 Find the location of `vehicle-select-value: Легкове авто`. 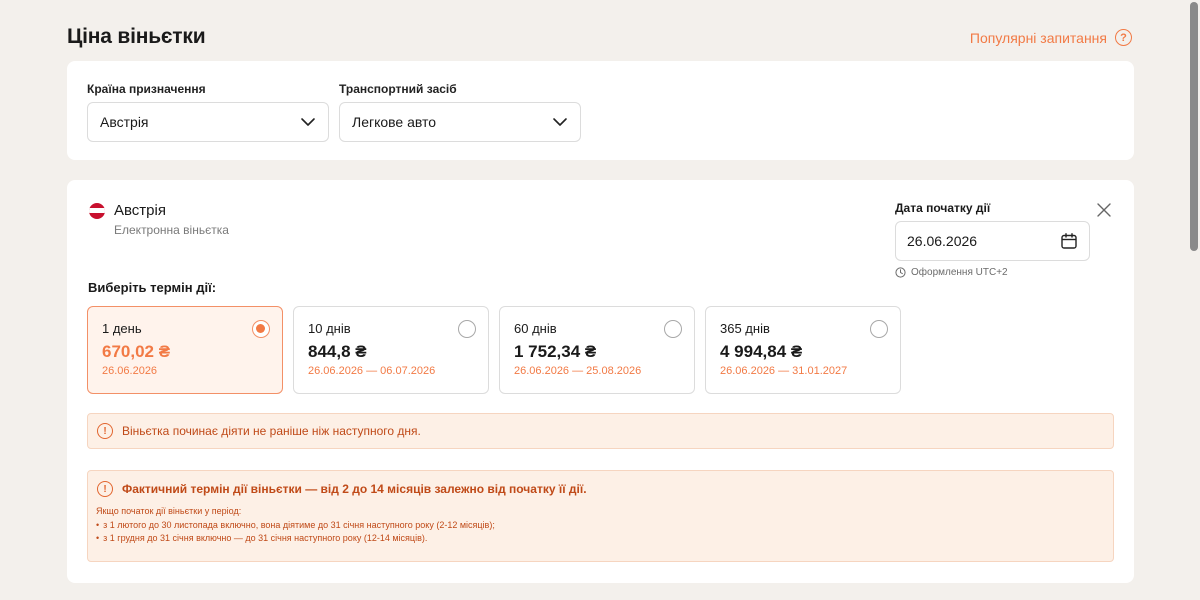

vehicle-select-value: Легкове авто is located at coordinates (394, 122).